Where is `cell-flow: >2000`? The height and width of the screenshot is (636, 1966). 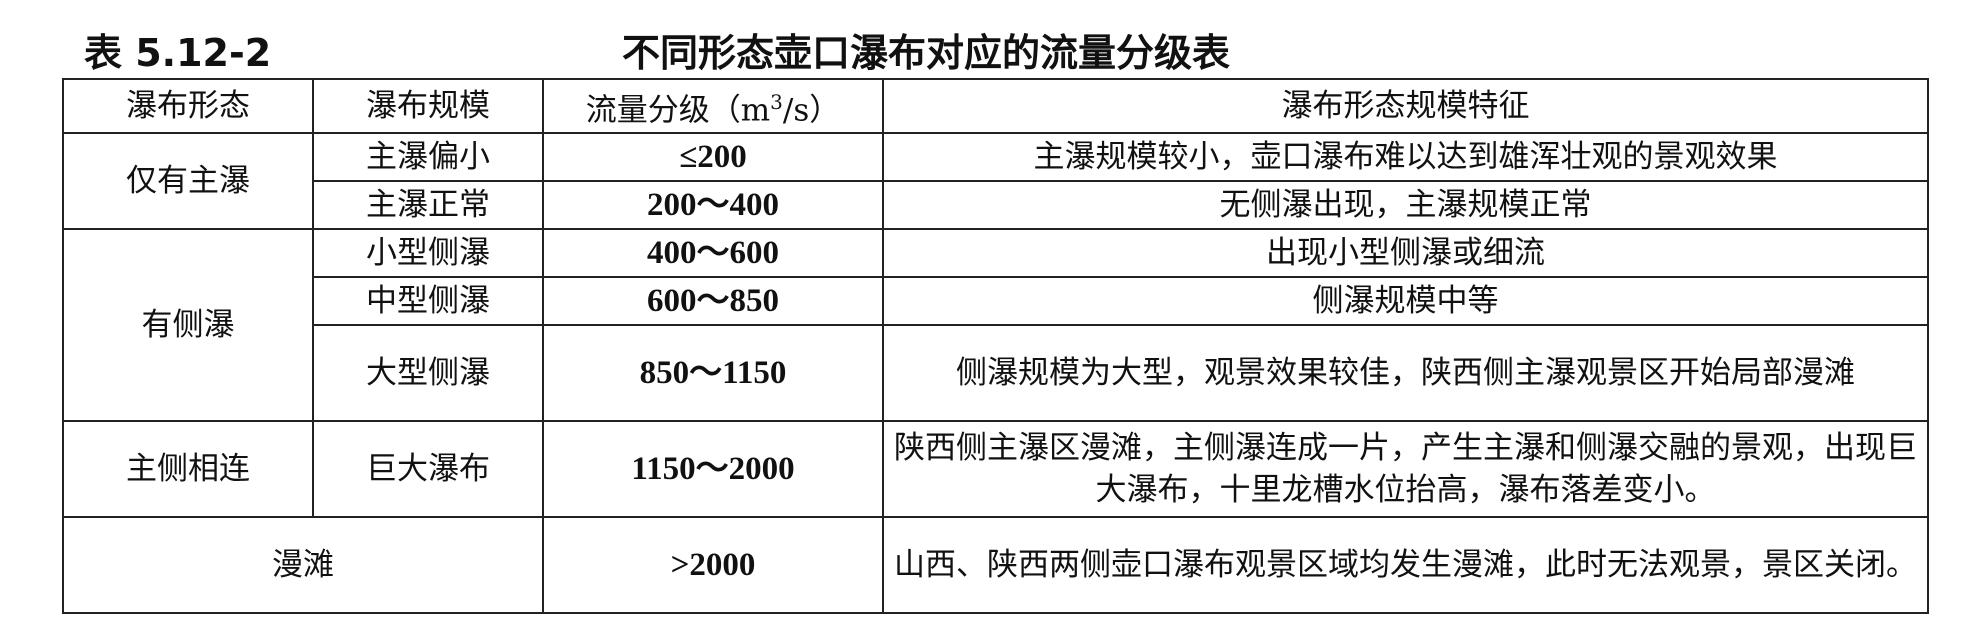
cell-flow: >2000 is located at coordinates (713, 565).